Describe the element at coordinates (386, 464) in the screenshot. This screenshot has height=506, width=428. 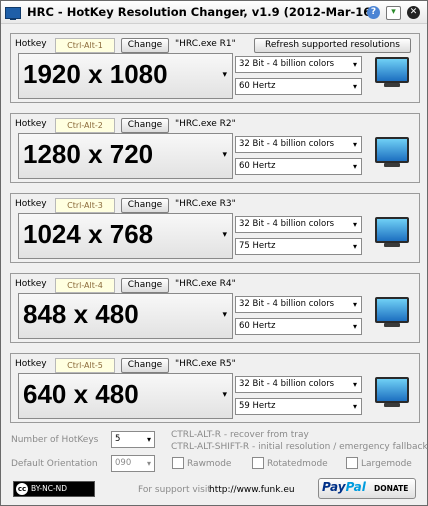
I see `largemode-label: Largemode` at that location.